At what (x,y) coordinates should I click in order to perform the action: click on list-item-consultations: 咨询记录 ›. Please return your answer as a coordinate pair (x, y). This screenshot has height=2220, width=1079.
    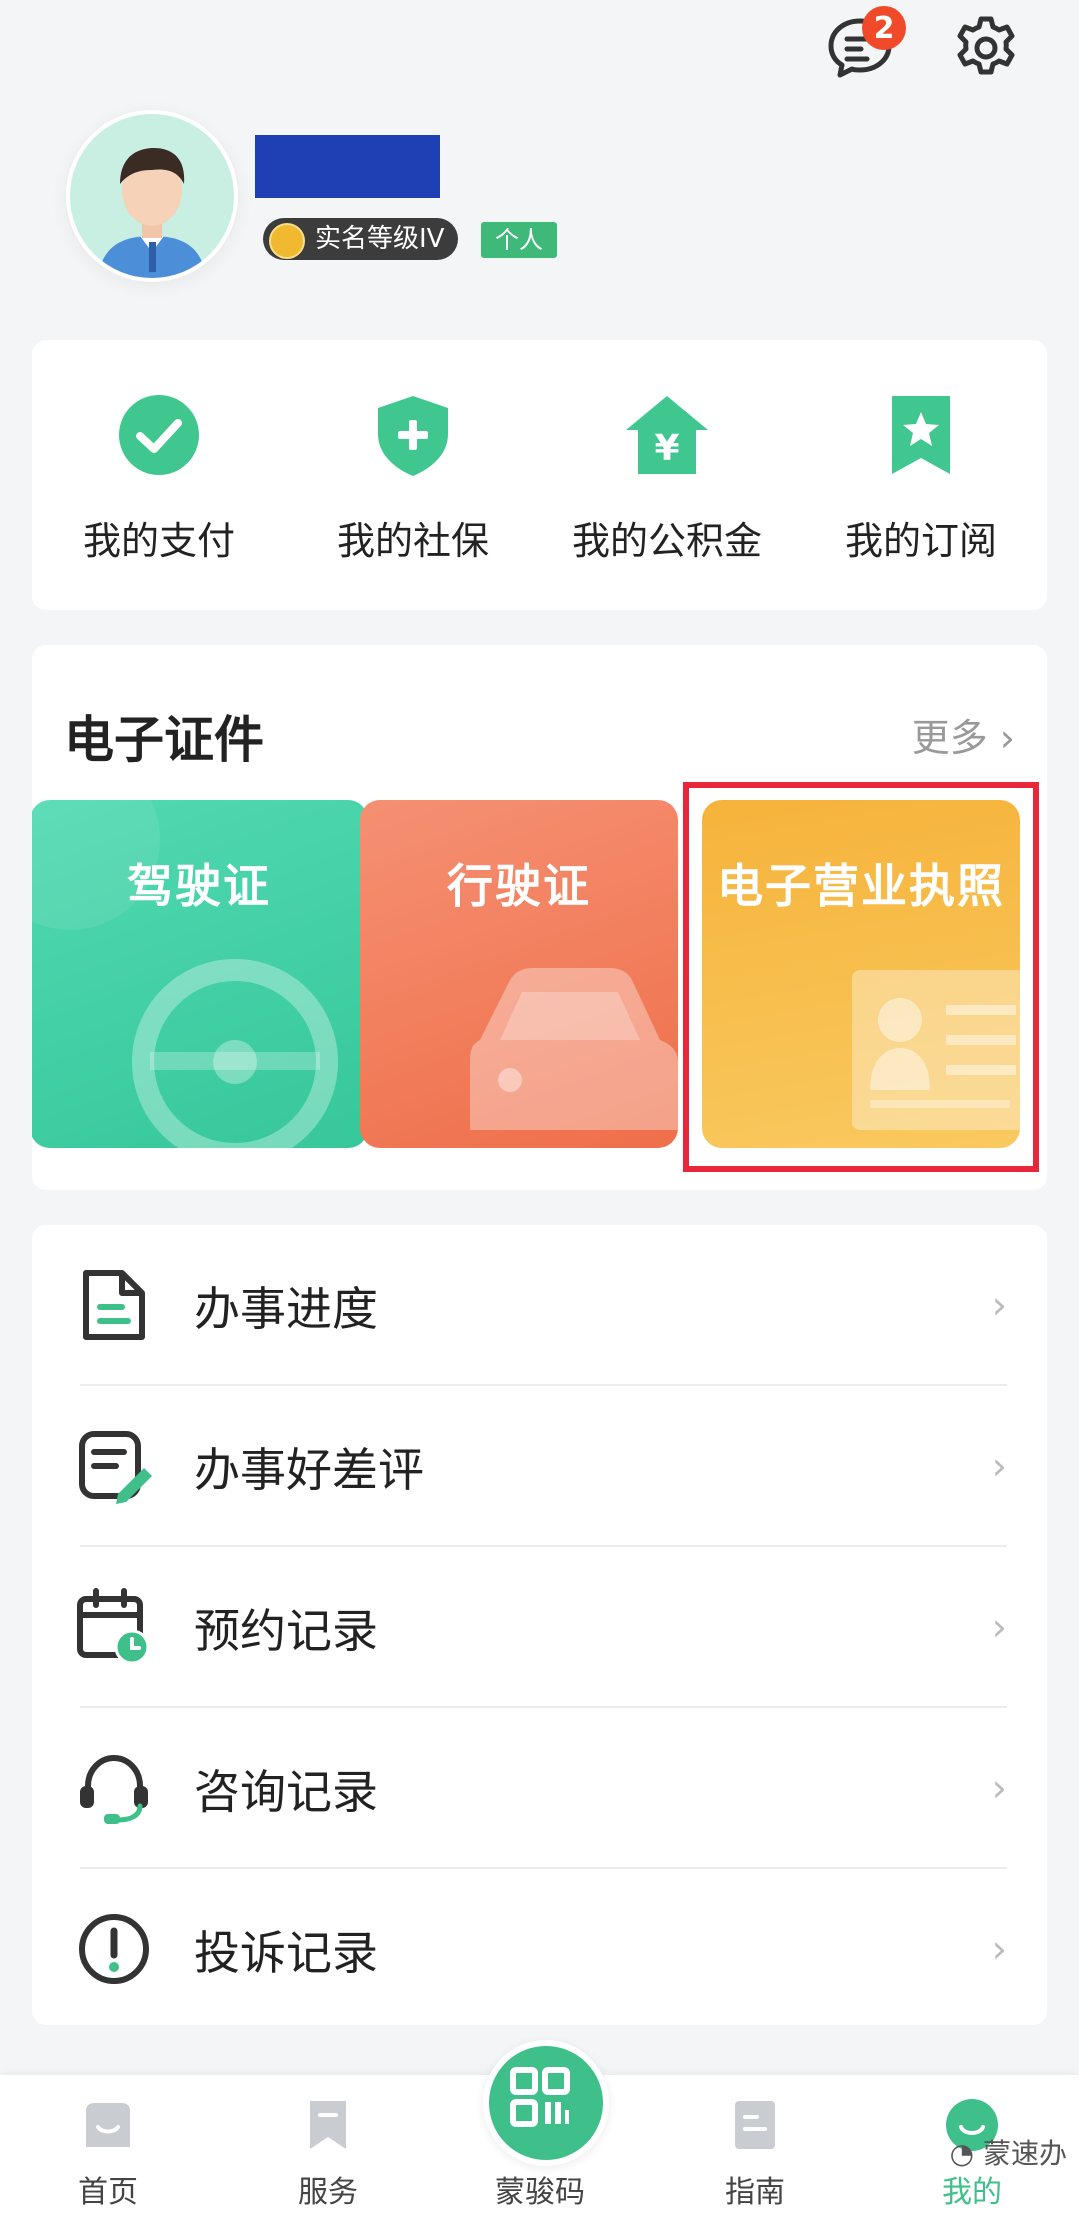
    Looking at the image, I should click on (539, 1788).